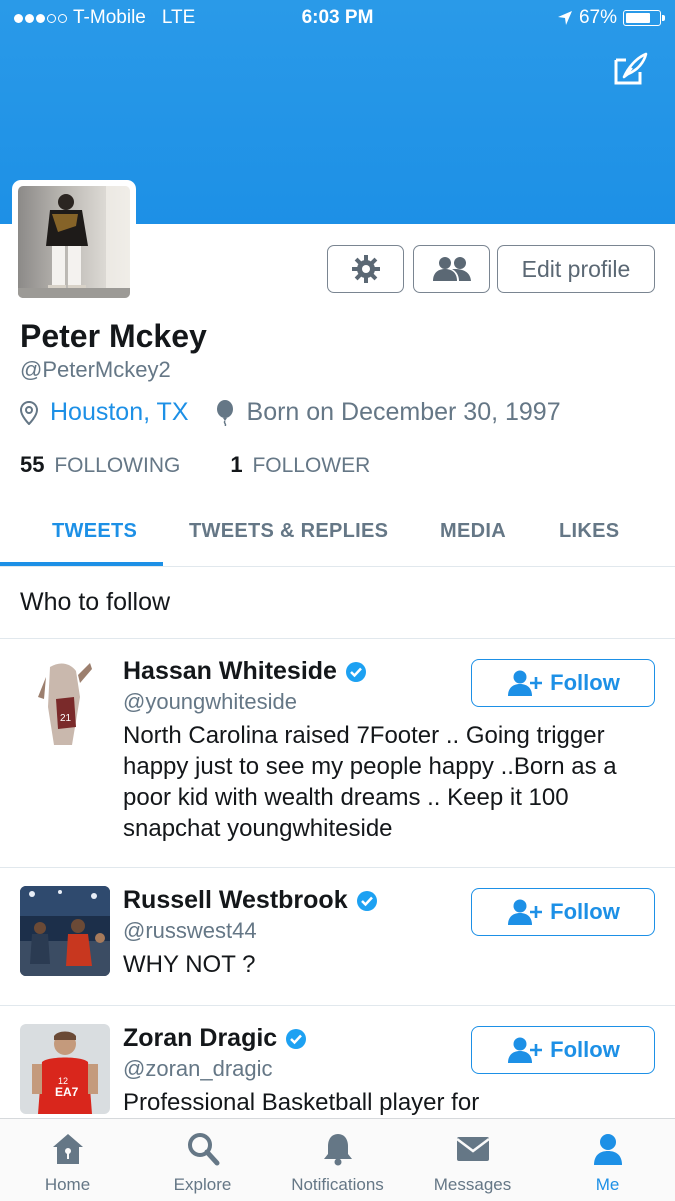  I want to click on lists-button, so click(451, 269).